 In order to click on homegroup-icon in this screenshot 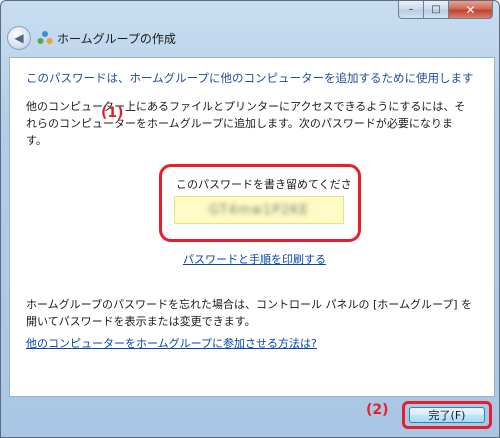, I will do `click(45, 38)`.